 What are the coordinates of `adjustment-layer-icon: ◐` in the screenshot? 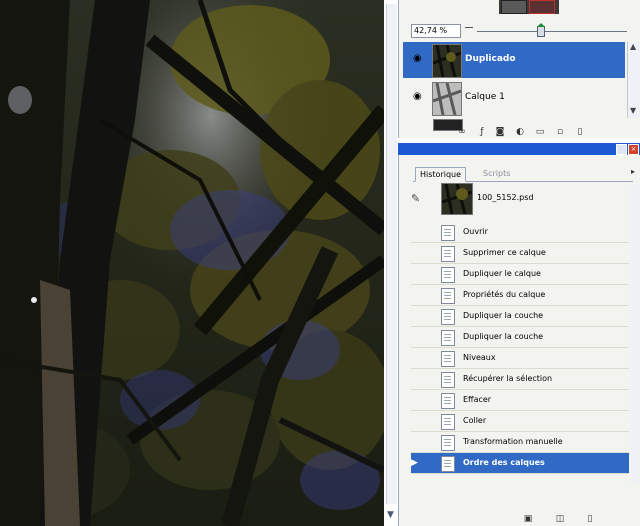 It's located at (520, 132).